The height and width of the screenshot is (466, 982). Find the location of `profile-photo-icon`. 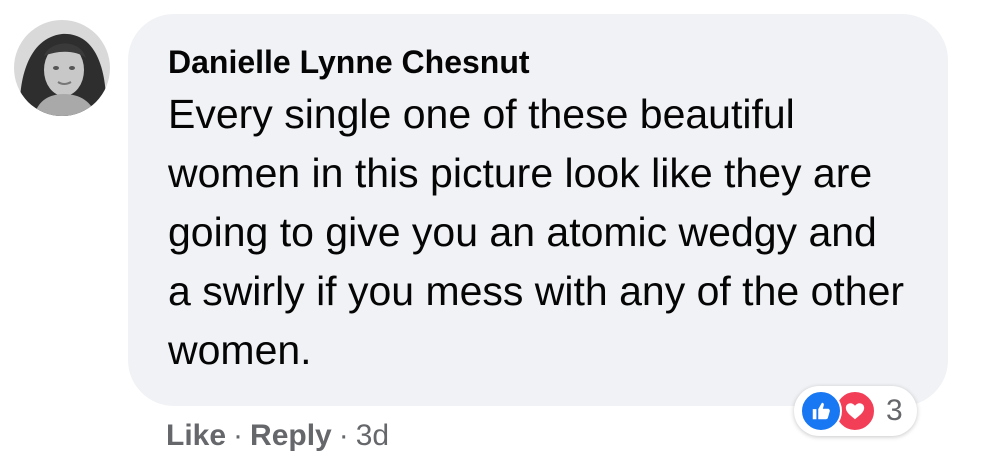

profile-photo-icon is located at coordinates (62, 68).